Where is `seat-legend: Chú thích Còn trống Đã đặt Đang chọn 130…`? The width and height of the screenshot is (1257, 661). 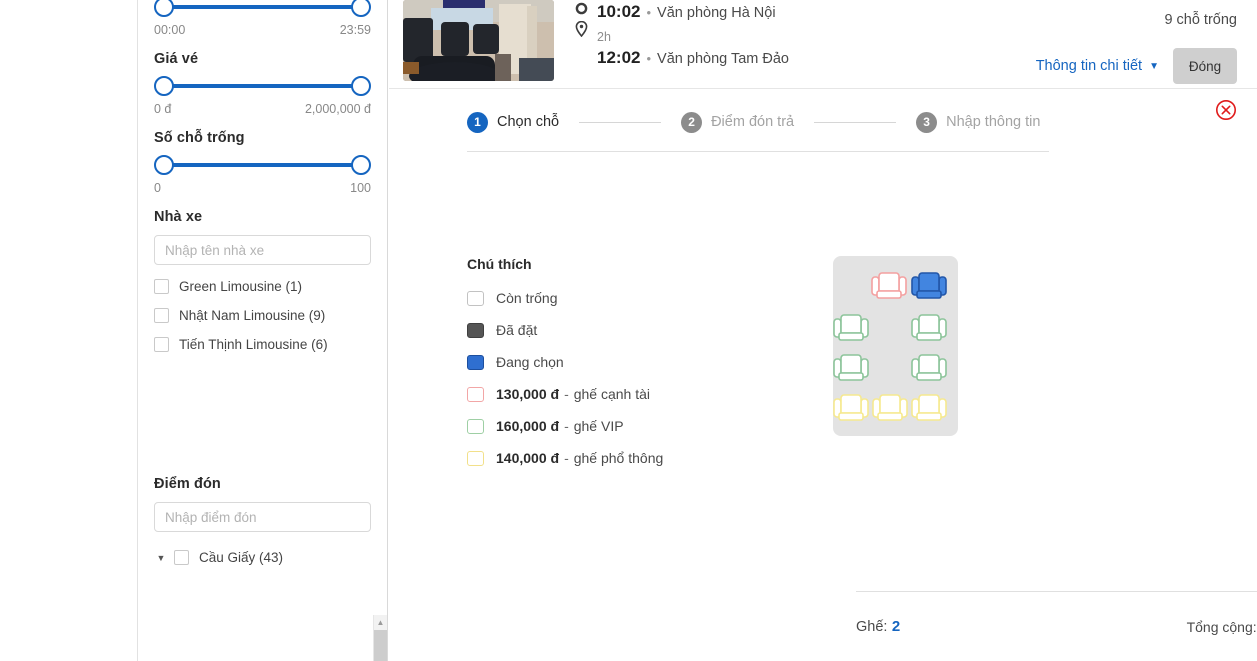 seat-legend: Chú thích Còn trống Đã đặt Đang chọn 130… is located at coordinates (632, 365).